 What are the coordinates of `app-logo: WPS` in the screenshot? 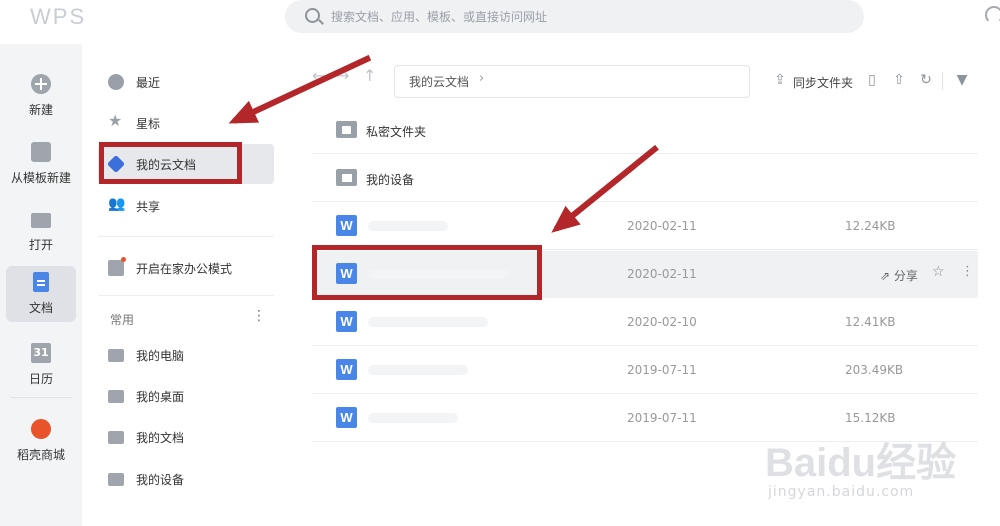 It's located at (58, 16).